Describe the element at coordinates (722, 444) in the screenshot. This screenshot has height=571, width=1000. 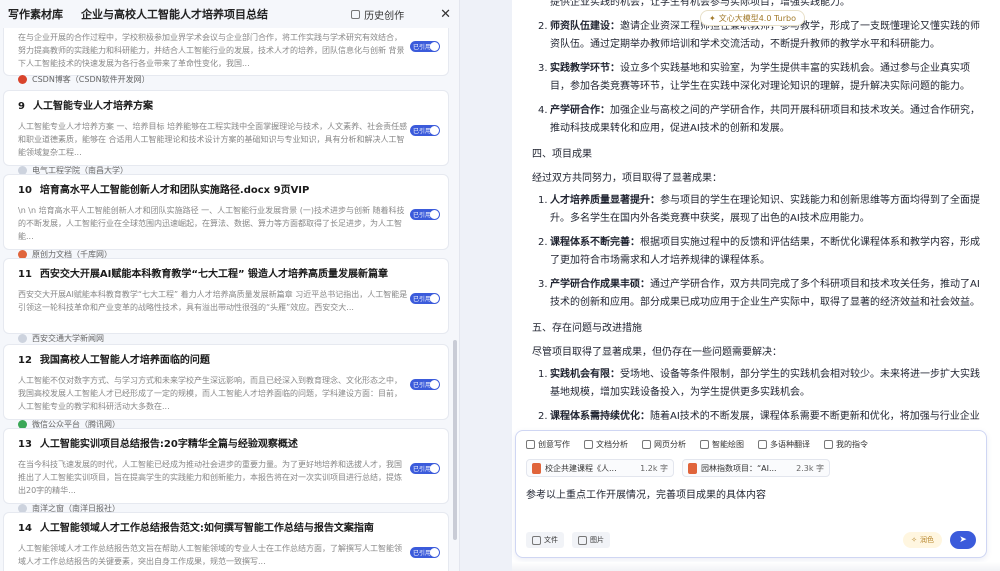
I see `tool-smart-drawing: 智能绘图` at that location.